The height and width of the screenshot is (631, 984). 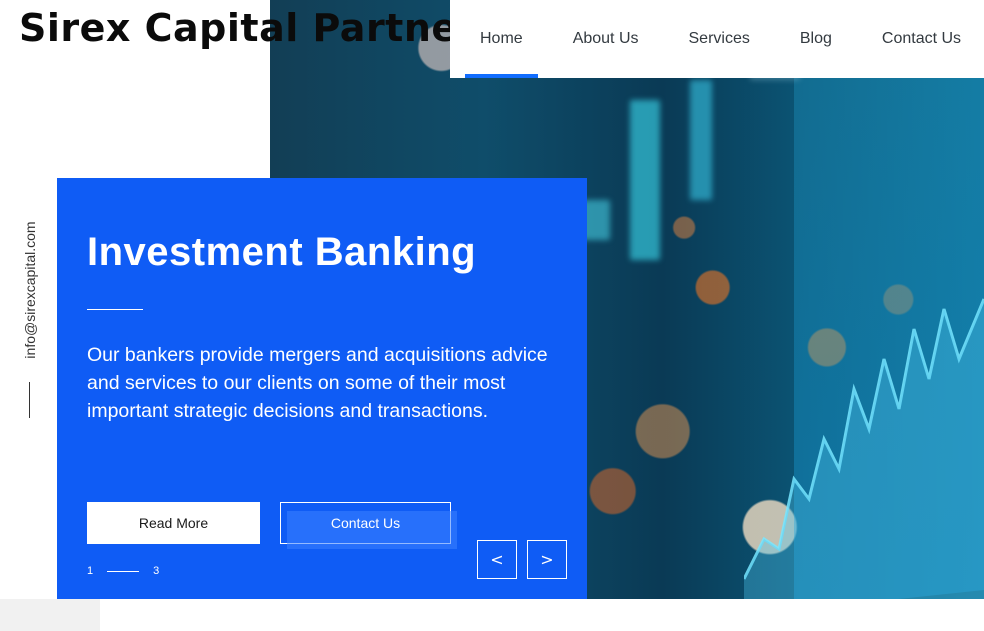 I want to click on nav-item-label: Contact Us, so click(x=921, y=38).